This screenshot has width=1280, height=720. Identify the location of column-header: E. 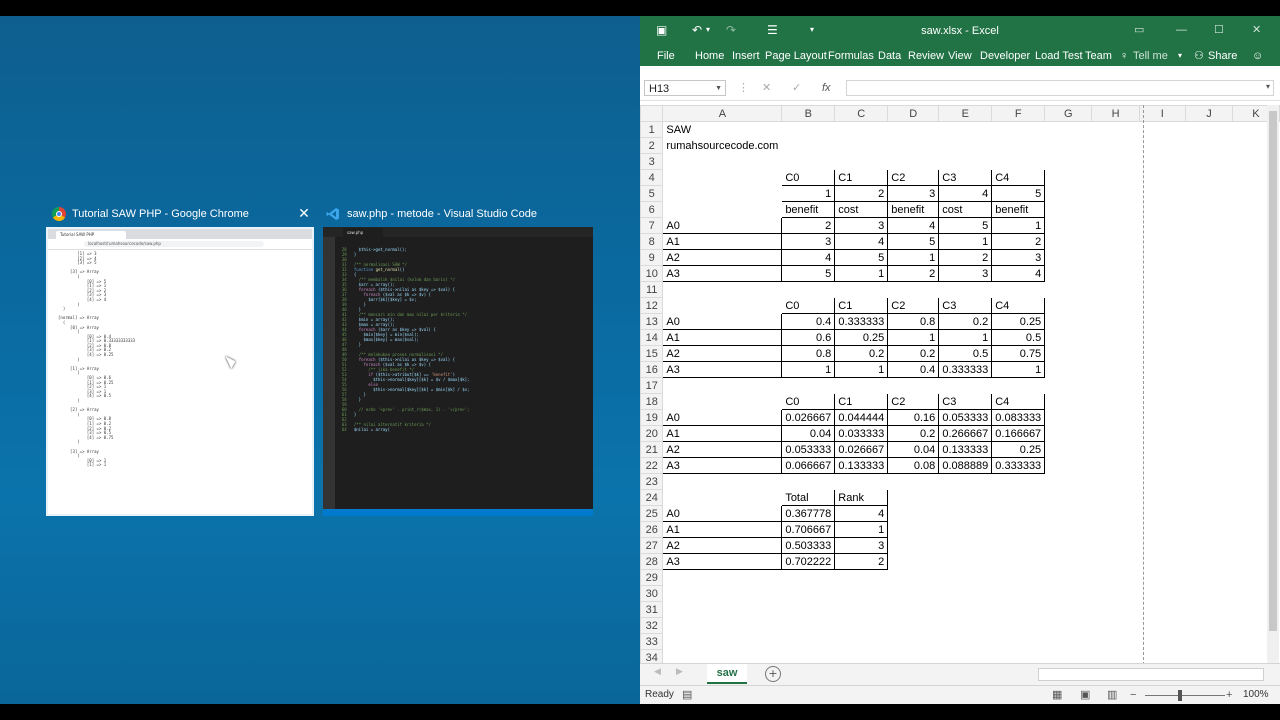
(965, 113).